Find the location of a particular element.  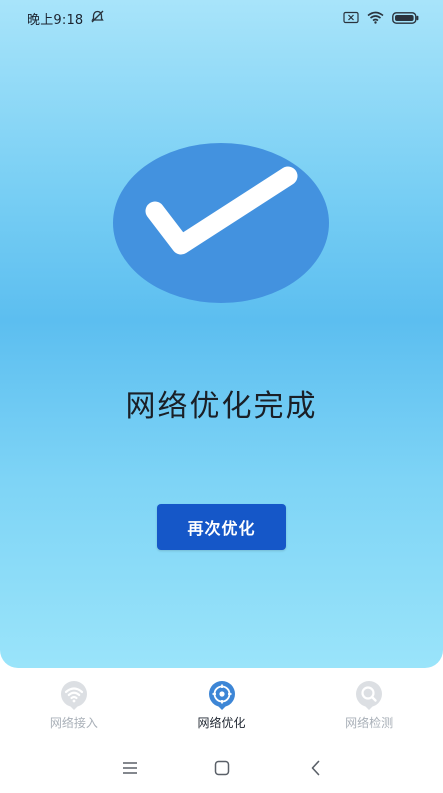

status-right is located at coordinates (381, 18).